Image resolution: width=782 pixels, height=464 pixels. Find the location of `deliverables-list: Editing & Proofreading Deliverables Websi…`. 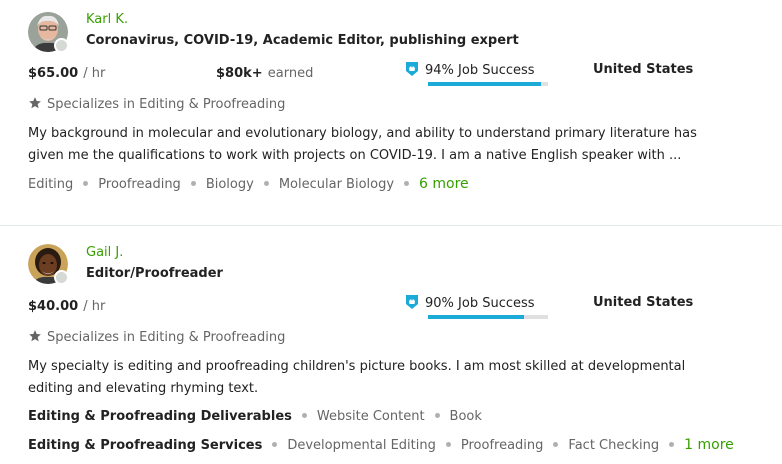

deliverables-list: Editing & Proofreading Deliverables Websi… is located at coordinates (255, 416).